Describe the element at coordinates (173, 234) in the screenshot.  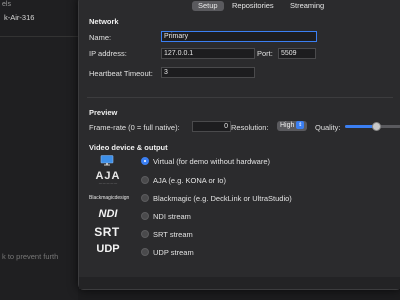
I see `video-option-srt-label: SRT stream` at that location.